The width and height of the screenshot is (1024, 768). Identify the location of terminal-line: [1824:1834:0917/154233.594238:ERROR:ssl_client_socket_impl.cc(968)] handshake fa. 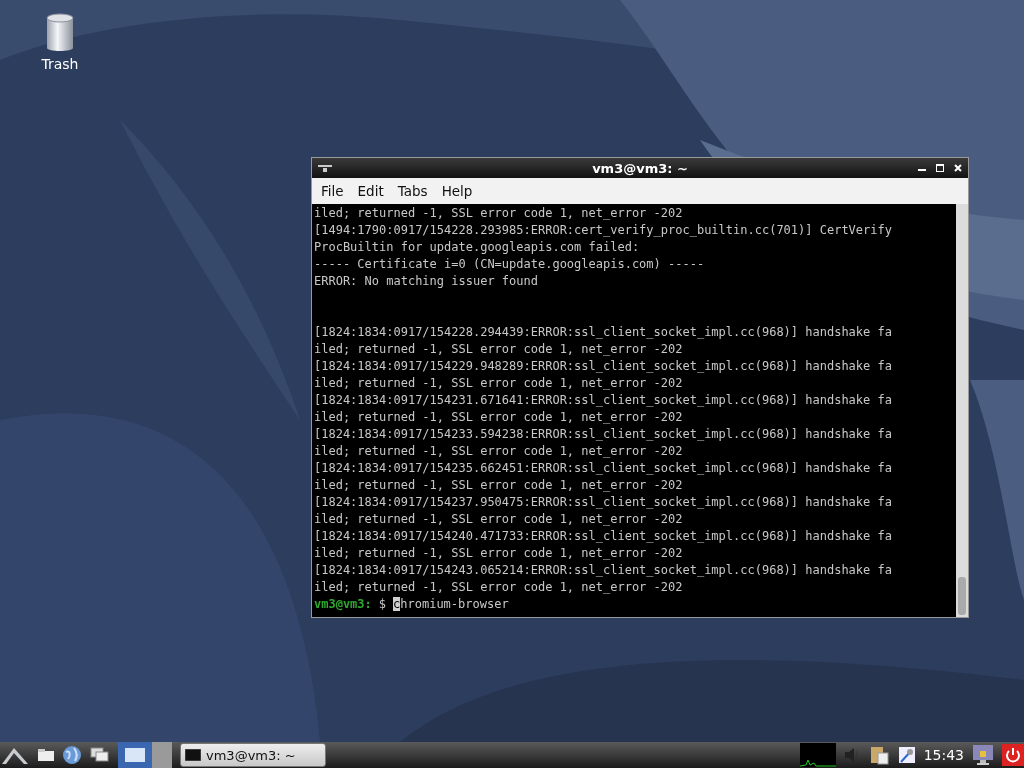
(603, 434).